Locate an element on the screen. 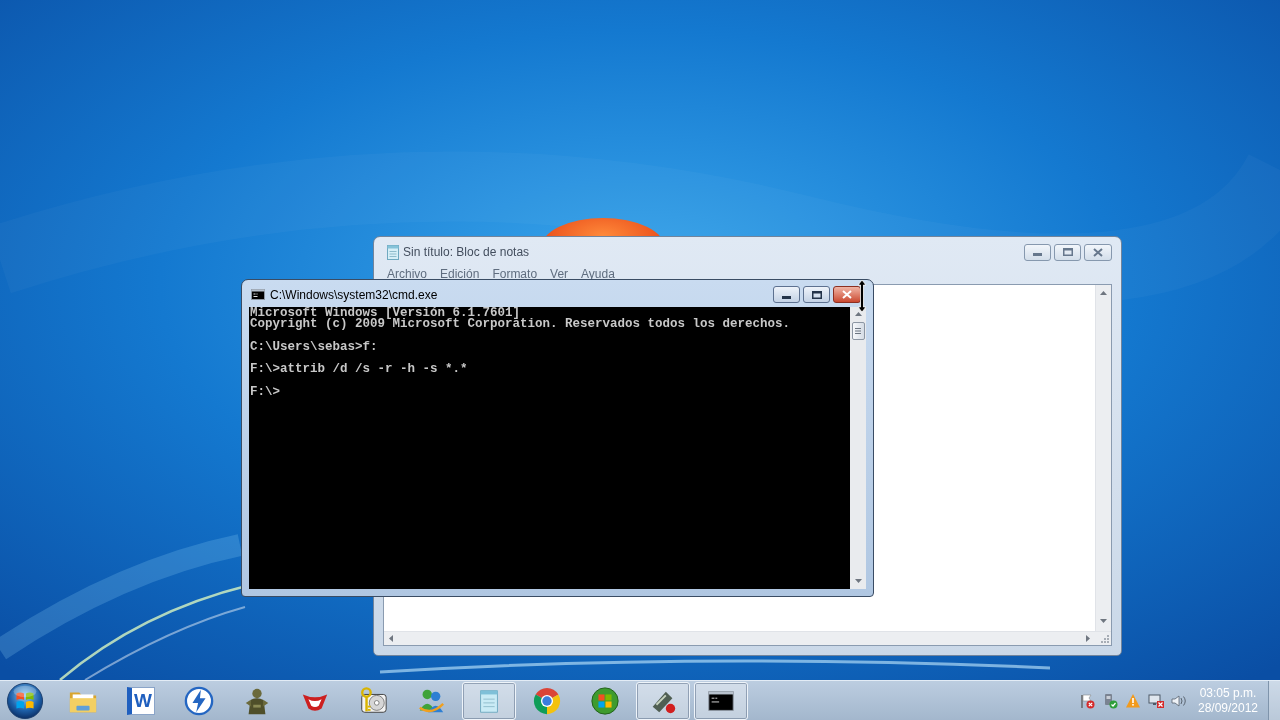  menu-item: Ayuda is located at coordinates (598, 273).